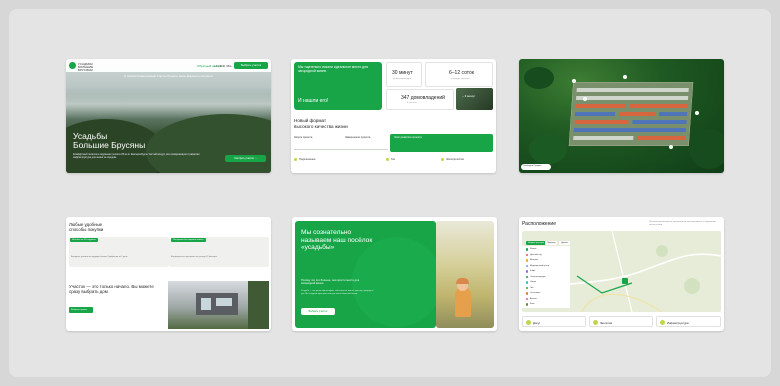 Image resolution: width=780 pixels, height=386 pixels. I want to click on plot-grid, so click(631, 114).